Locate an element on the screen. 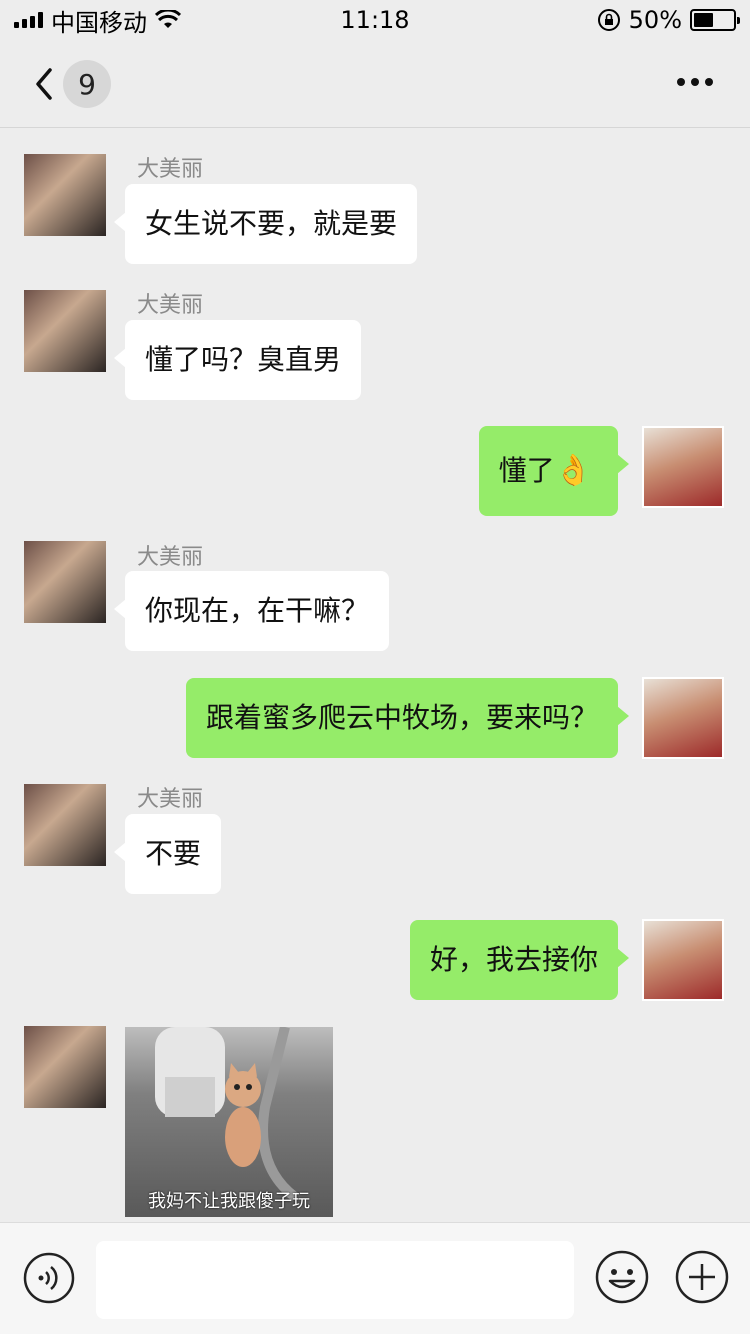  message-bubble-incoming: 女生说不要，就是要 is located at coordinates (265, 224).